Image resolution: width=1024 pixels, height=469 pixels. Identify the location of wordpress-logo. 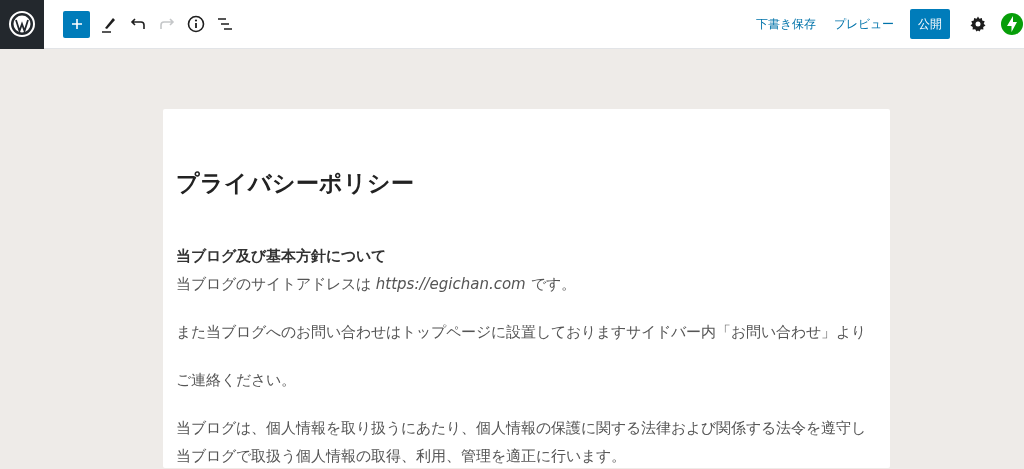
(22, 24).